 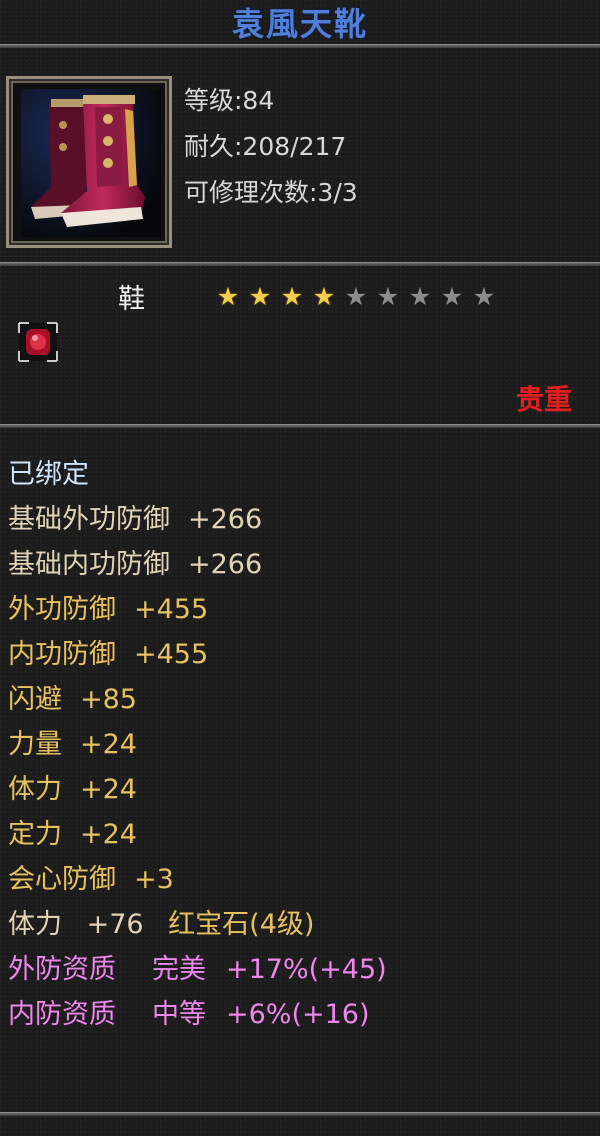 I want to click on quality-row: 外防资质 完美 +17%(+45), so click(x=197, y=969).